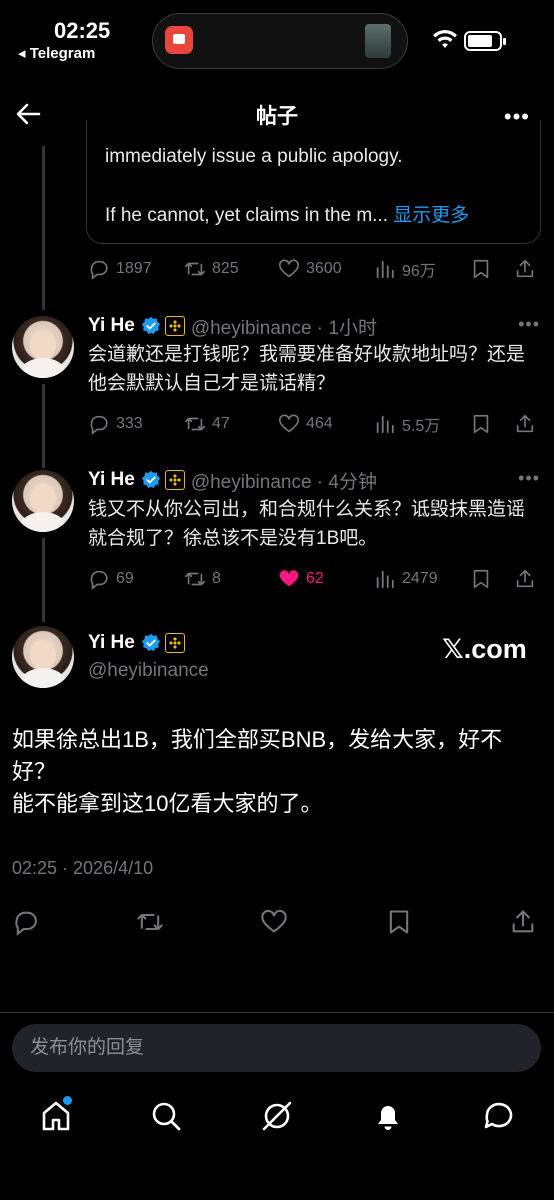 This screenshot has width=554, height=1200. I want to click on reply-button: 333, so click(115, 424).